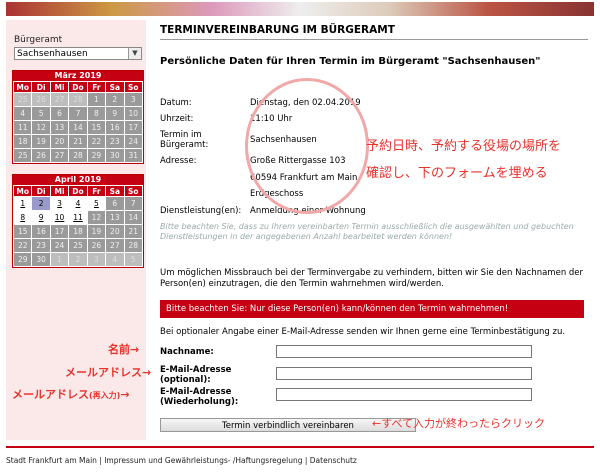 The image size is (600, 473). Describe the element at coordinates (96, 203) in the screenshot. I see `calendar-day-available: 5` at that location.